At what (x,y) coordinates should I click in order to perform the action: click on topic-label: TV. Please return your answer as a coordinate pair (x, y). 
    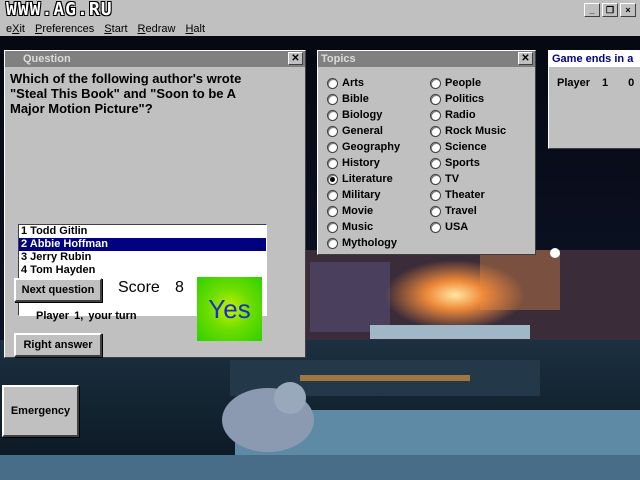
    Looking at the image, I should click on (452, 179).